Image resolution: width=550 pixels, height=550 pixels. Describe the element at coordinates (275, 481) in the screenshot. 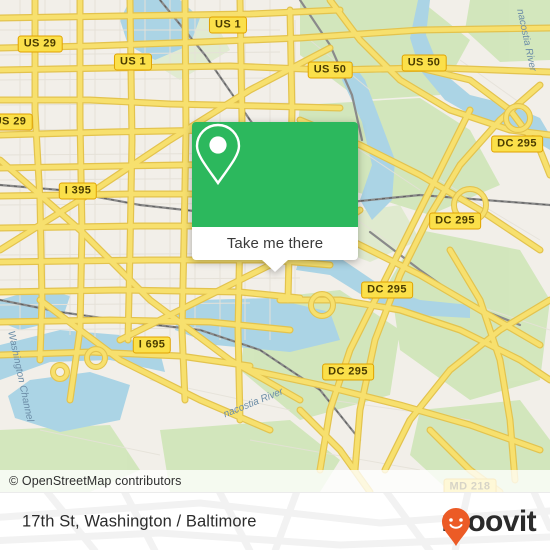

I see `map-attribution-bar: © OpenStreetMap contributors` at that location.